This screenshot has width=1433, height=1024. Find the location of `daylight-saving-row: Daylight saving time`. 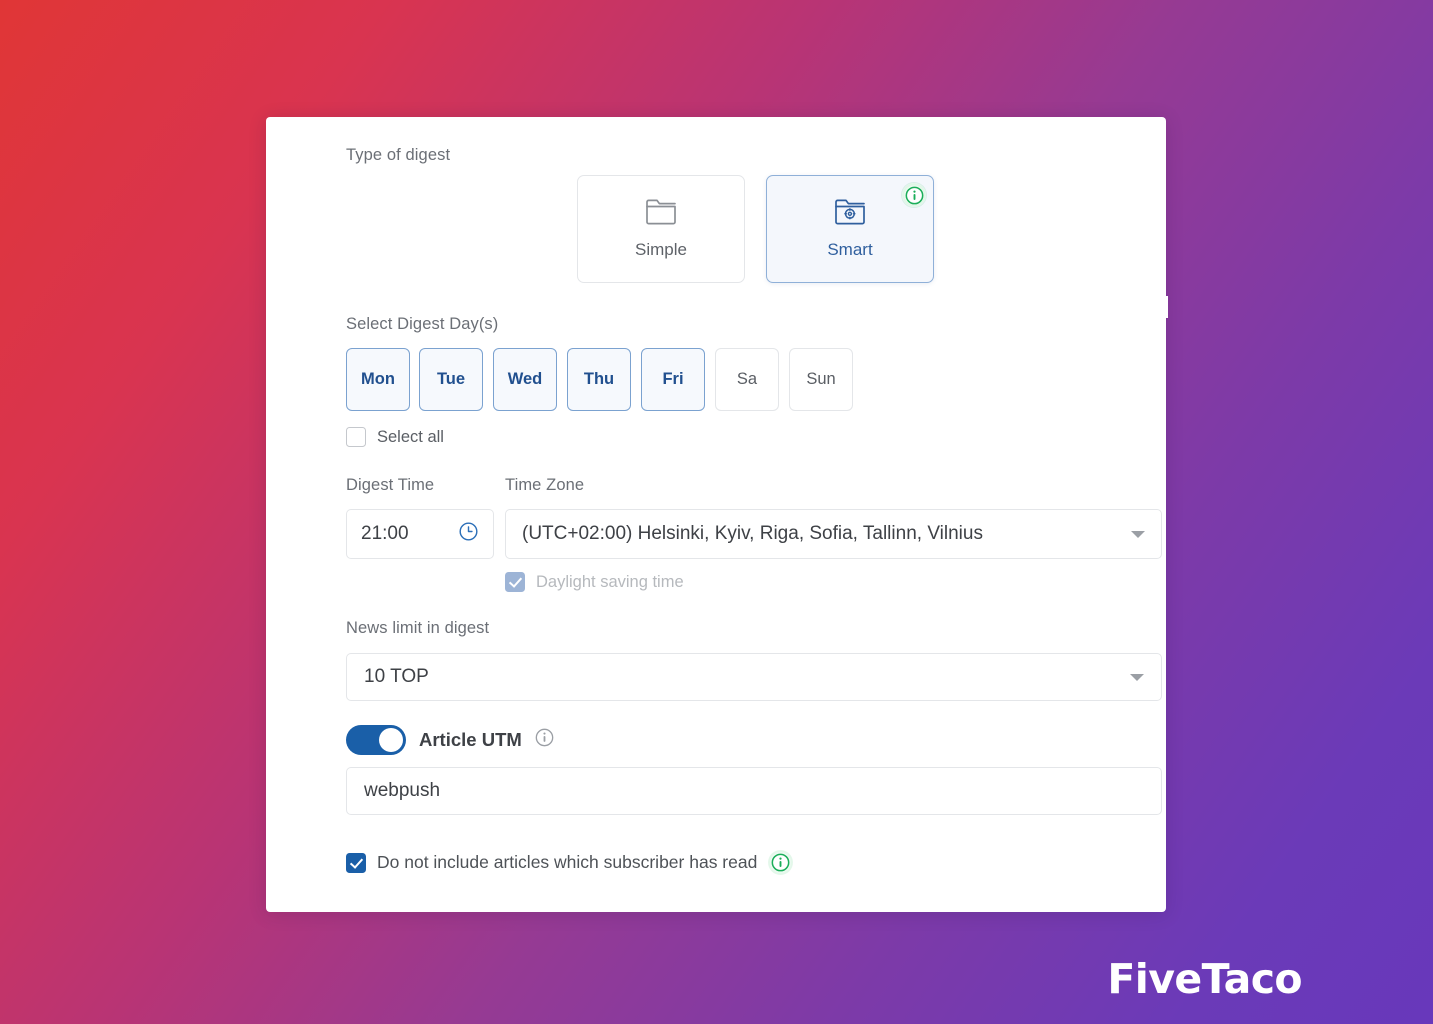

daylight-saving-row: Daylight saving time is located at coordinates (594, 582).